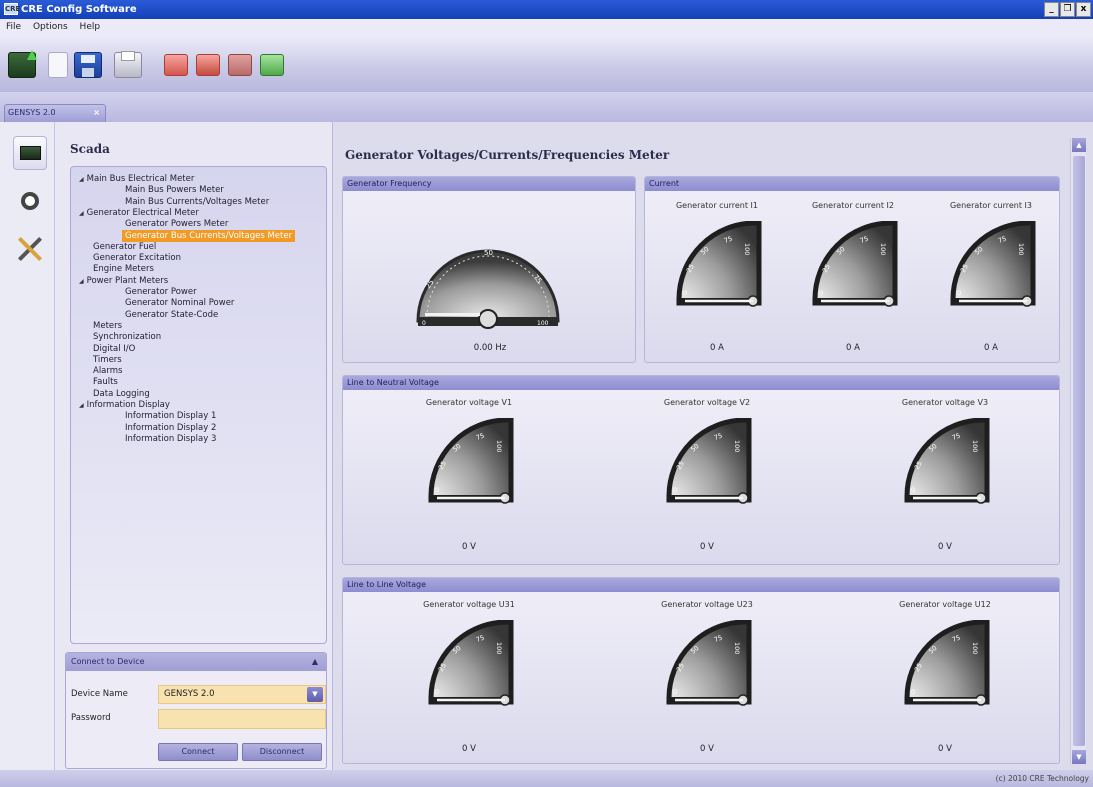 This screenshot has width=1093, height=787. What do you see at coordinates (717, 348) in the screenshot?
I see `meter-value: 0 A` at bounding box center [717, 348].